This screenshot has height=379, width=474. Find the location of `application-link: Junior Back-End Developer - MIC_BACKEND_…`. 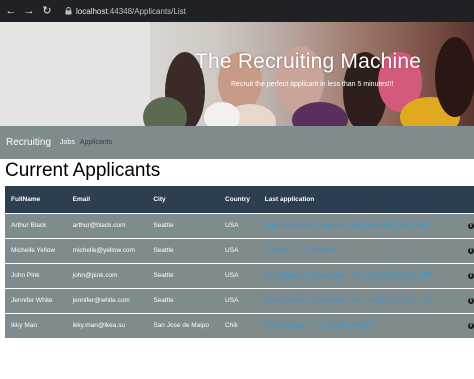

application-link: Junior Back-End Developer - MIC_BACKEND_… is located at coordinates (347, 225).